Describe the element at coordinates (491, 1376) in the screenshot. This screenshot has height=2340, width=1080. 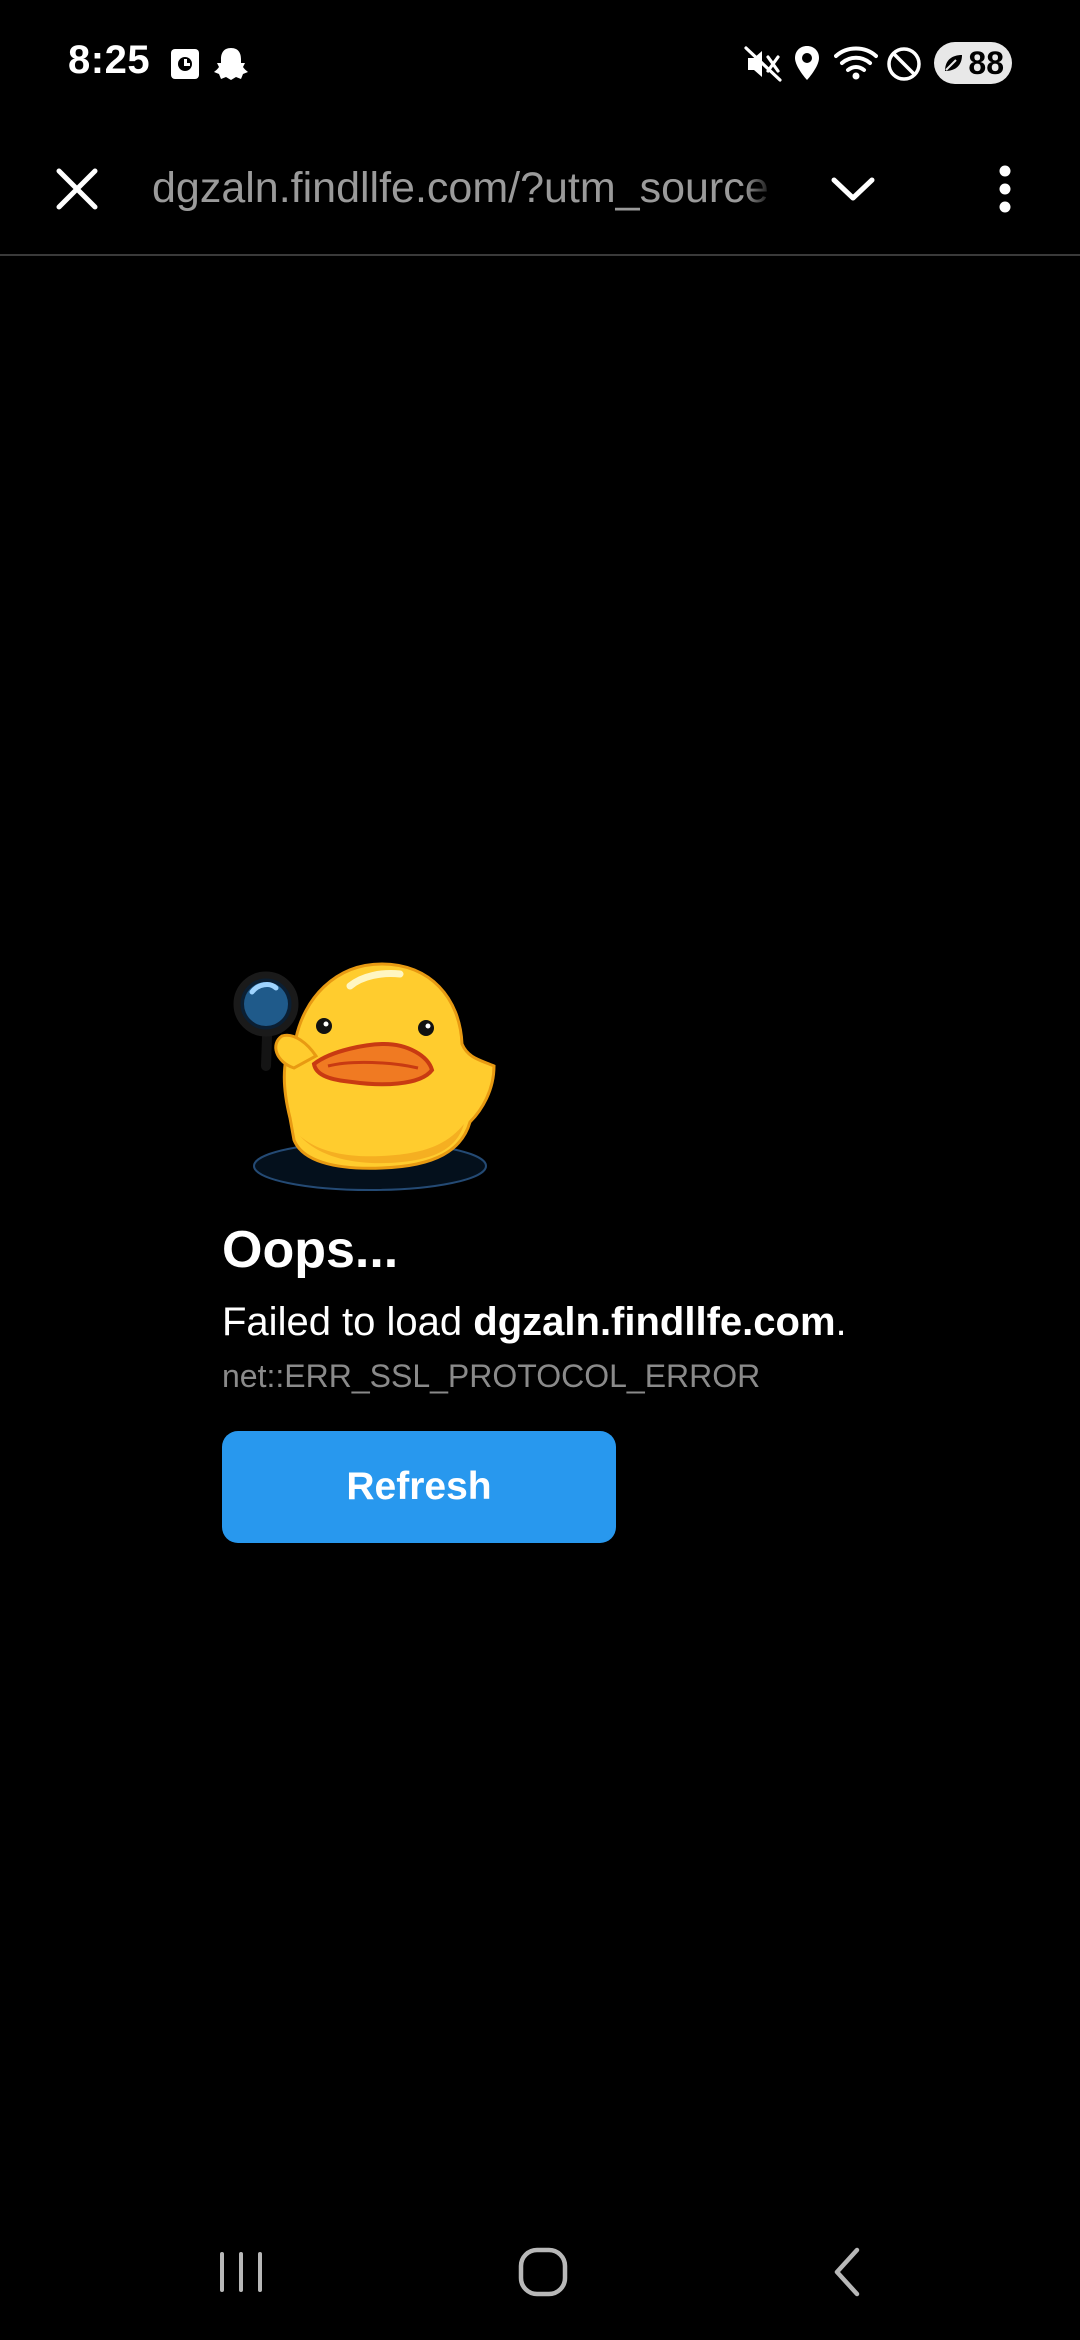
I see `error-code: net::ERR_SSL_PROTOCOL_ERROR` at that location.